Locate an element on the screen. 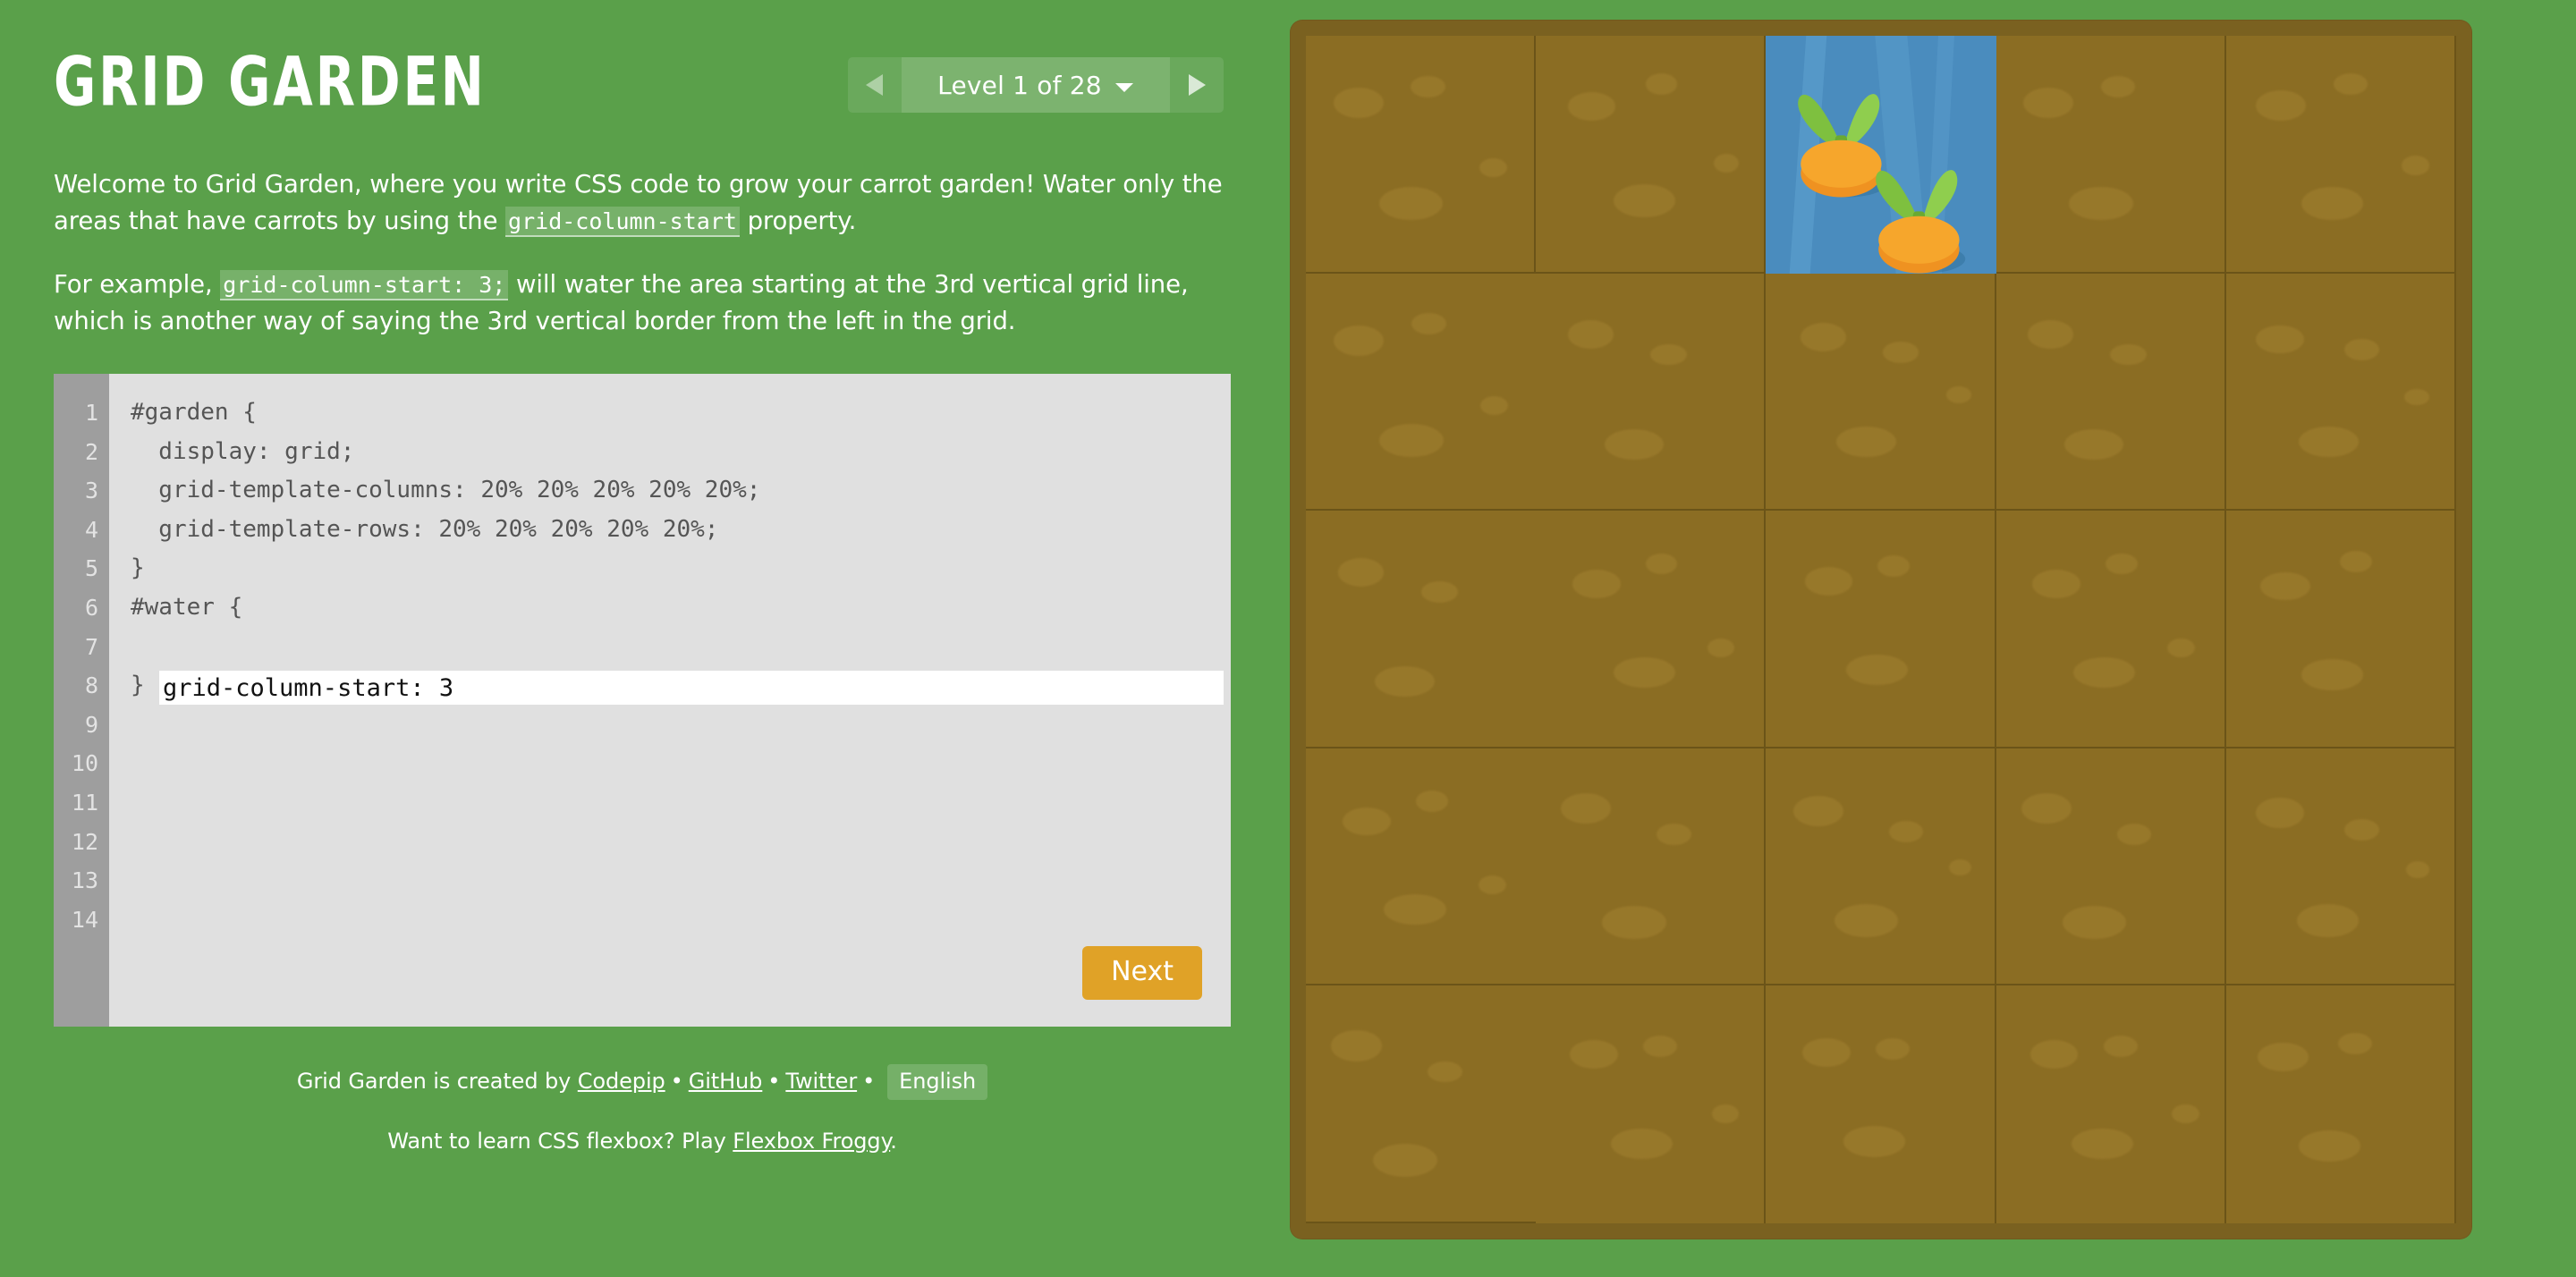 The image size is (2576, 1277). next-button: Next is located at coordinates (1142, 973).